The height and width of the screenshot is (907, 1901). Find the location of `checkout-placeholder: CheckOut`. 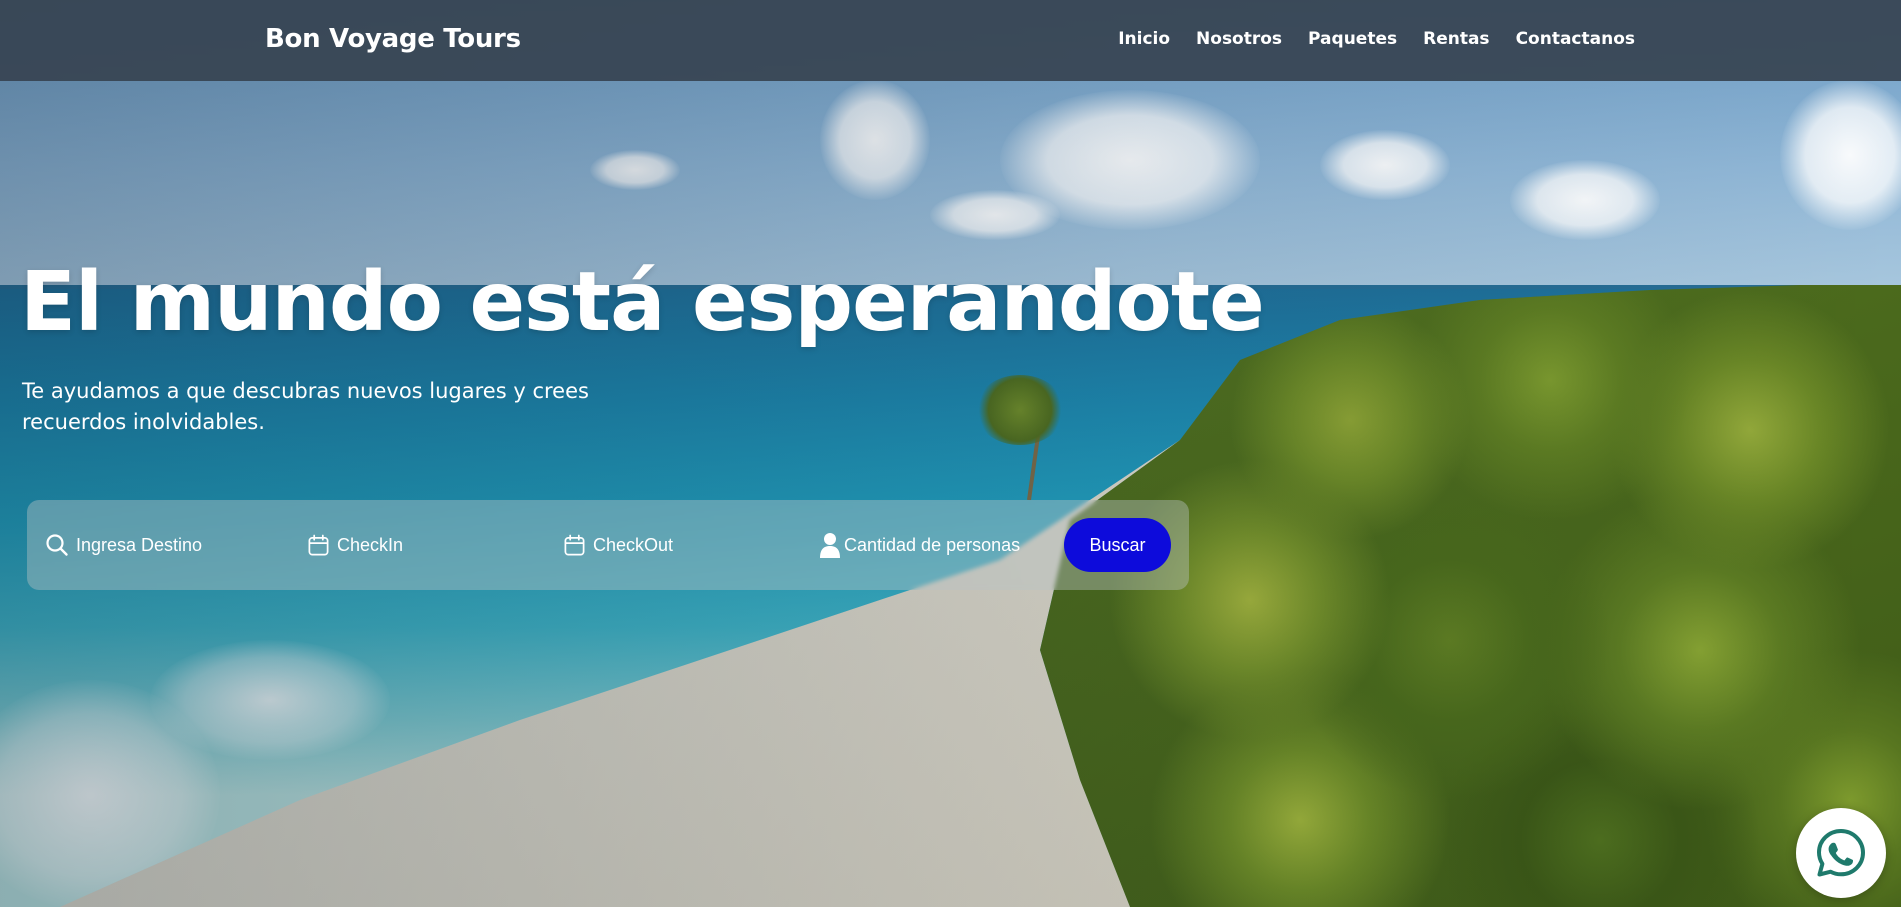

checkout-placeholder: CheckOut is located at coordinates (633, 544).